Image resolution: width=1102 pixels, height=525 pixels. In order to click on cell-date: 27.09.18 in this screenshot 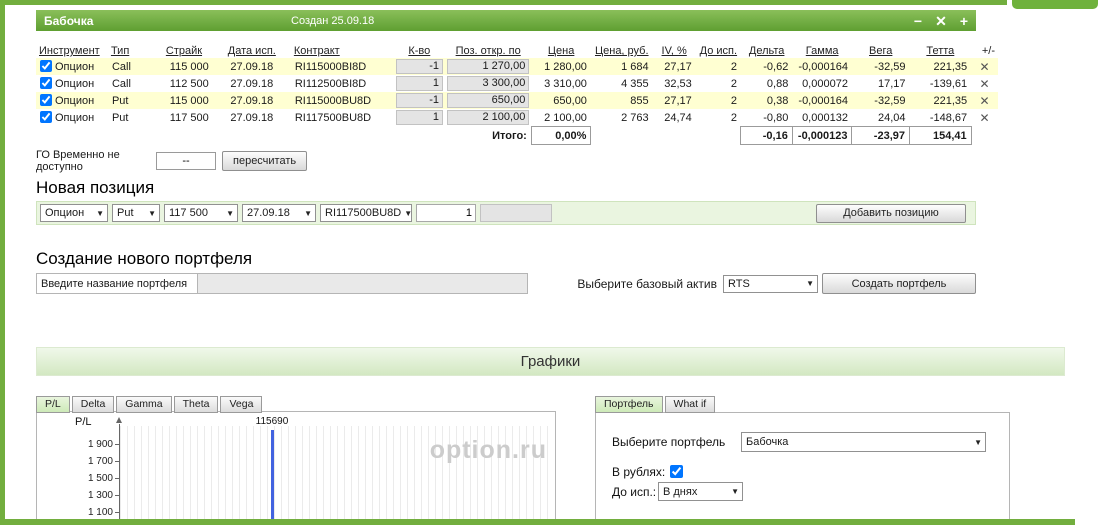, I will do `click(251, 66)`.